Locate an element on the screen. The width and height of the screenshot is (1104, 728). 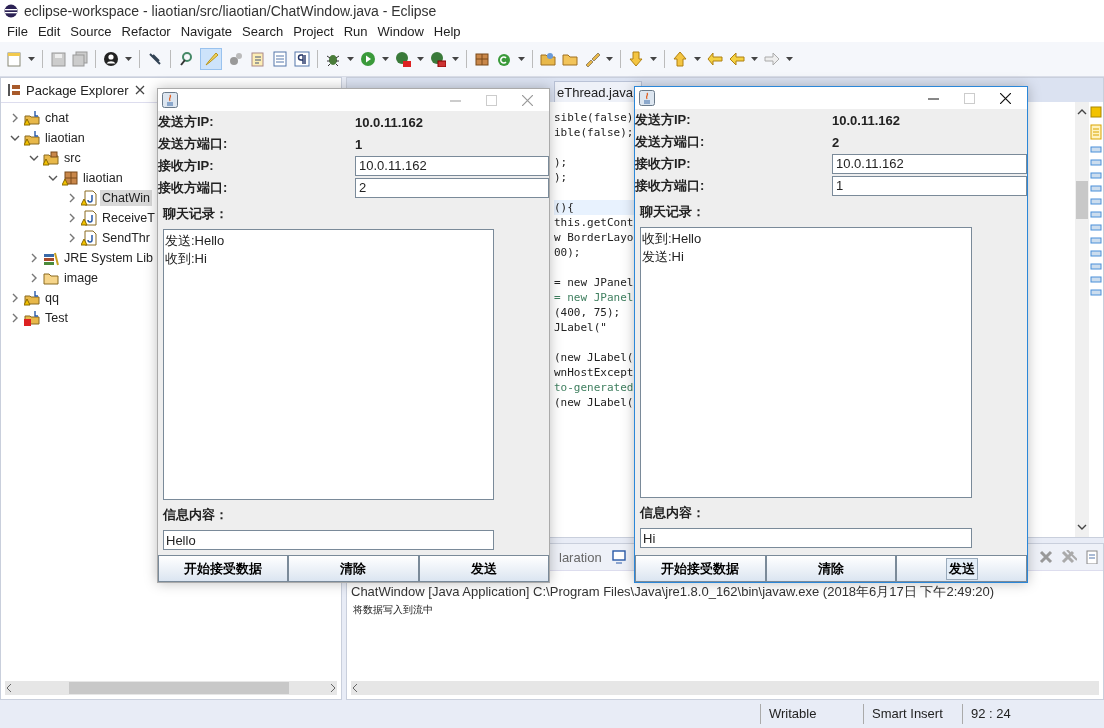
eclipse-logo-icon is located at coordinates (11, 11).